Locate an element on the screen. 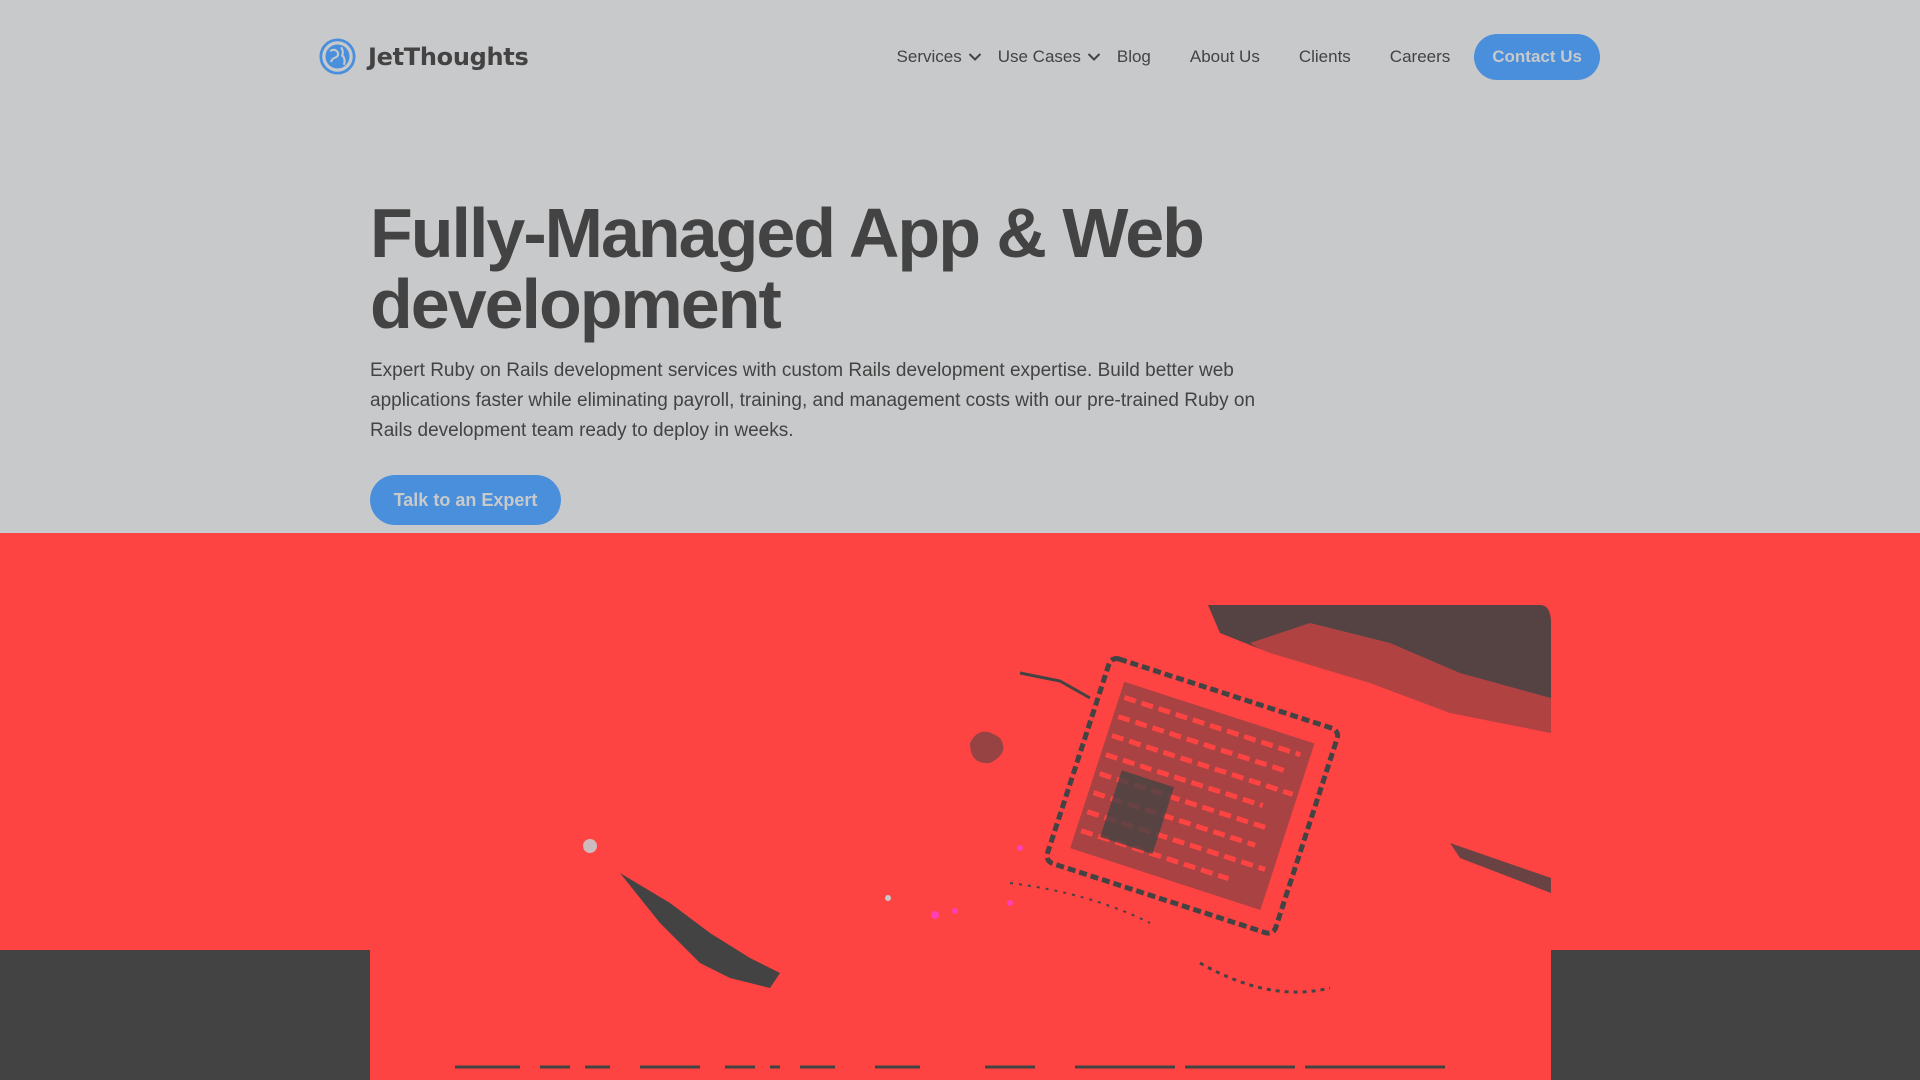  talk-to-expert-button: Talk to an Expert is located at coordinates (465, 500).